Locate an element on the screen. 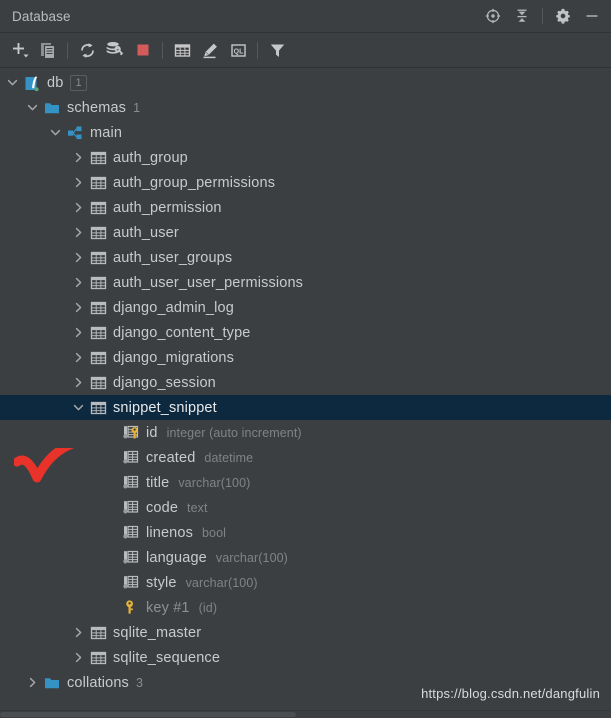 The image size is (611, 718). tree-label-column-title: title is located at coordinates (158, 482).